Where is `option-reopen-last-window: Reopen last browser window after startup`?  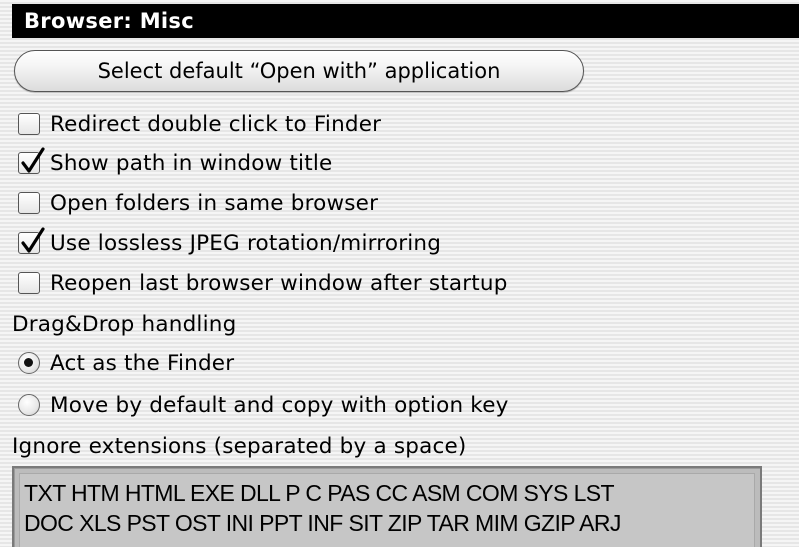 option-reopen-last-window: Reopen last browser window after startup is located at coordinates (263, 283).